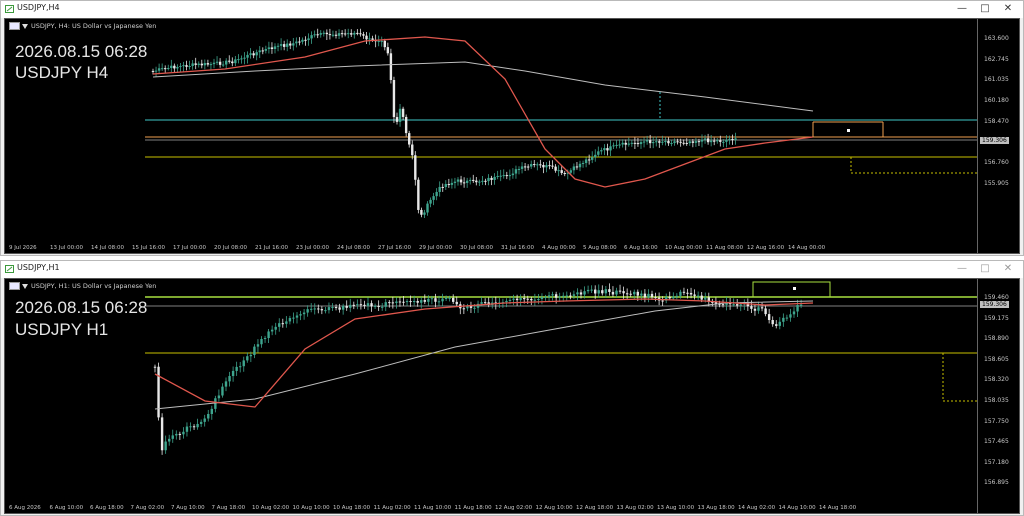 The width and height of the screenshot is (1024, 516). What do you see at coordinates (512, 269) in the screenshot?
I see `window-titlebar: USDJPY,H1 — □ ✕` at bounding box center [512, 269].